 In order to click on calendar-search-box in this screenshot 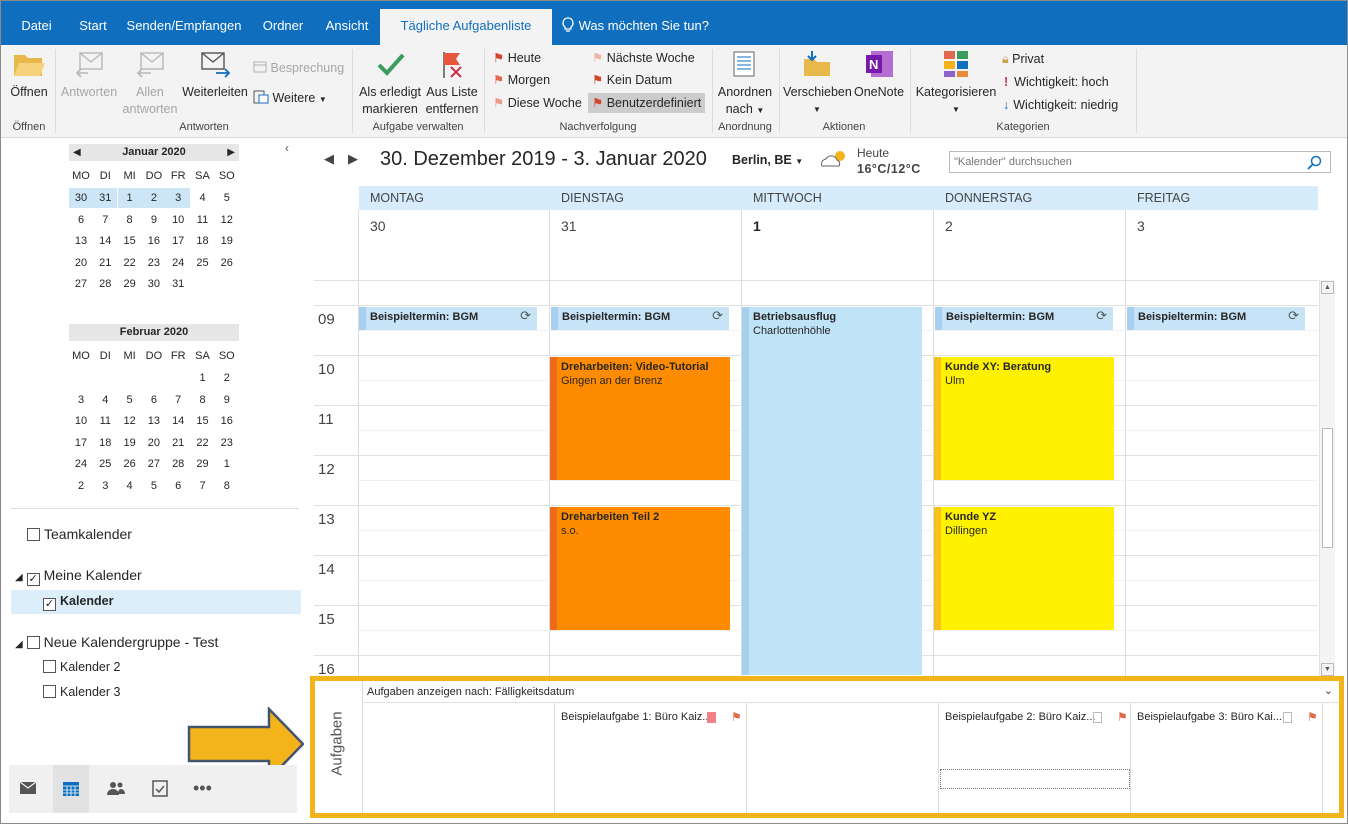, I will do `click(1140, 162)`.